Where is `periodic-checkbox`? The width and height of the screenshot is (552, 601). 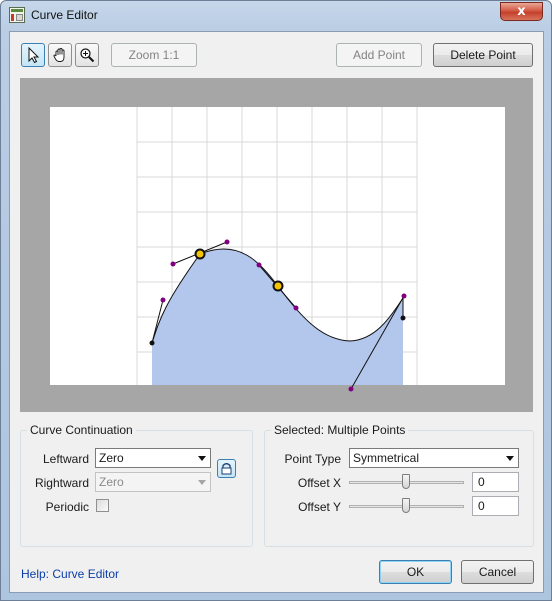 periodic-checkbox is located at coordinates (102, 505).